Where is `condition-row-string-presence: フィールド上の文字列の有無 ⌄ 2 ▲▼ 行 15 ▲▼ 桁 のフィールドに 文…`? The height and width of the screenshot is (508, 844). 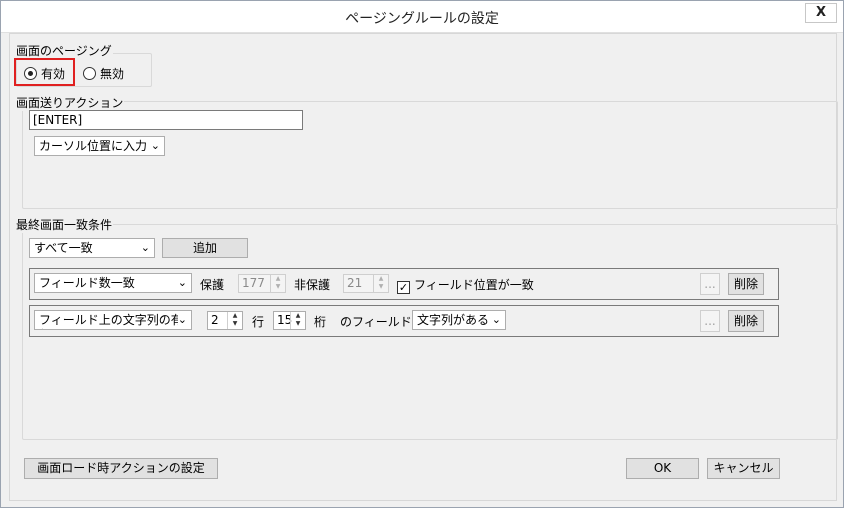
condition-row-string-presence: フィールド上の文字列の有無 ⌄ 2 ▲▼ 行 15 ▲▼ 桁 のフィールドに 文… is located at coordinates (404, 321).